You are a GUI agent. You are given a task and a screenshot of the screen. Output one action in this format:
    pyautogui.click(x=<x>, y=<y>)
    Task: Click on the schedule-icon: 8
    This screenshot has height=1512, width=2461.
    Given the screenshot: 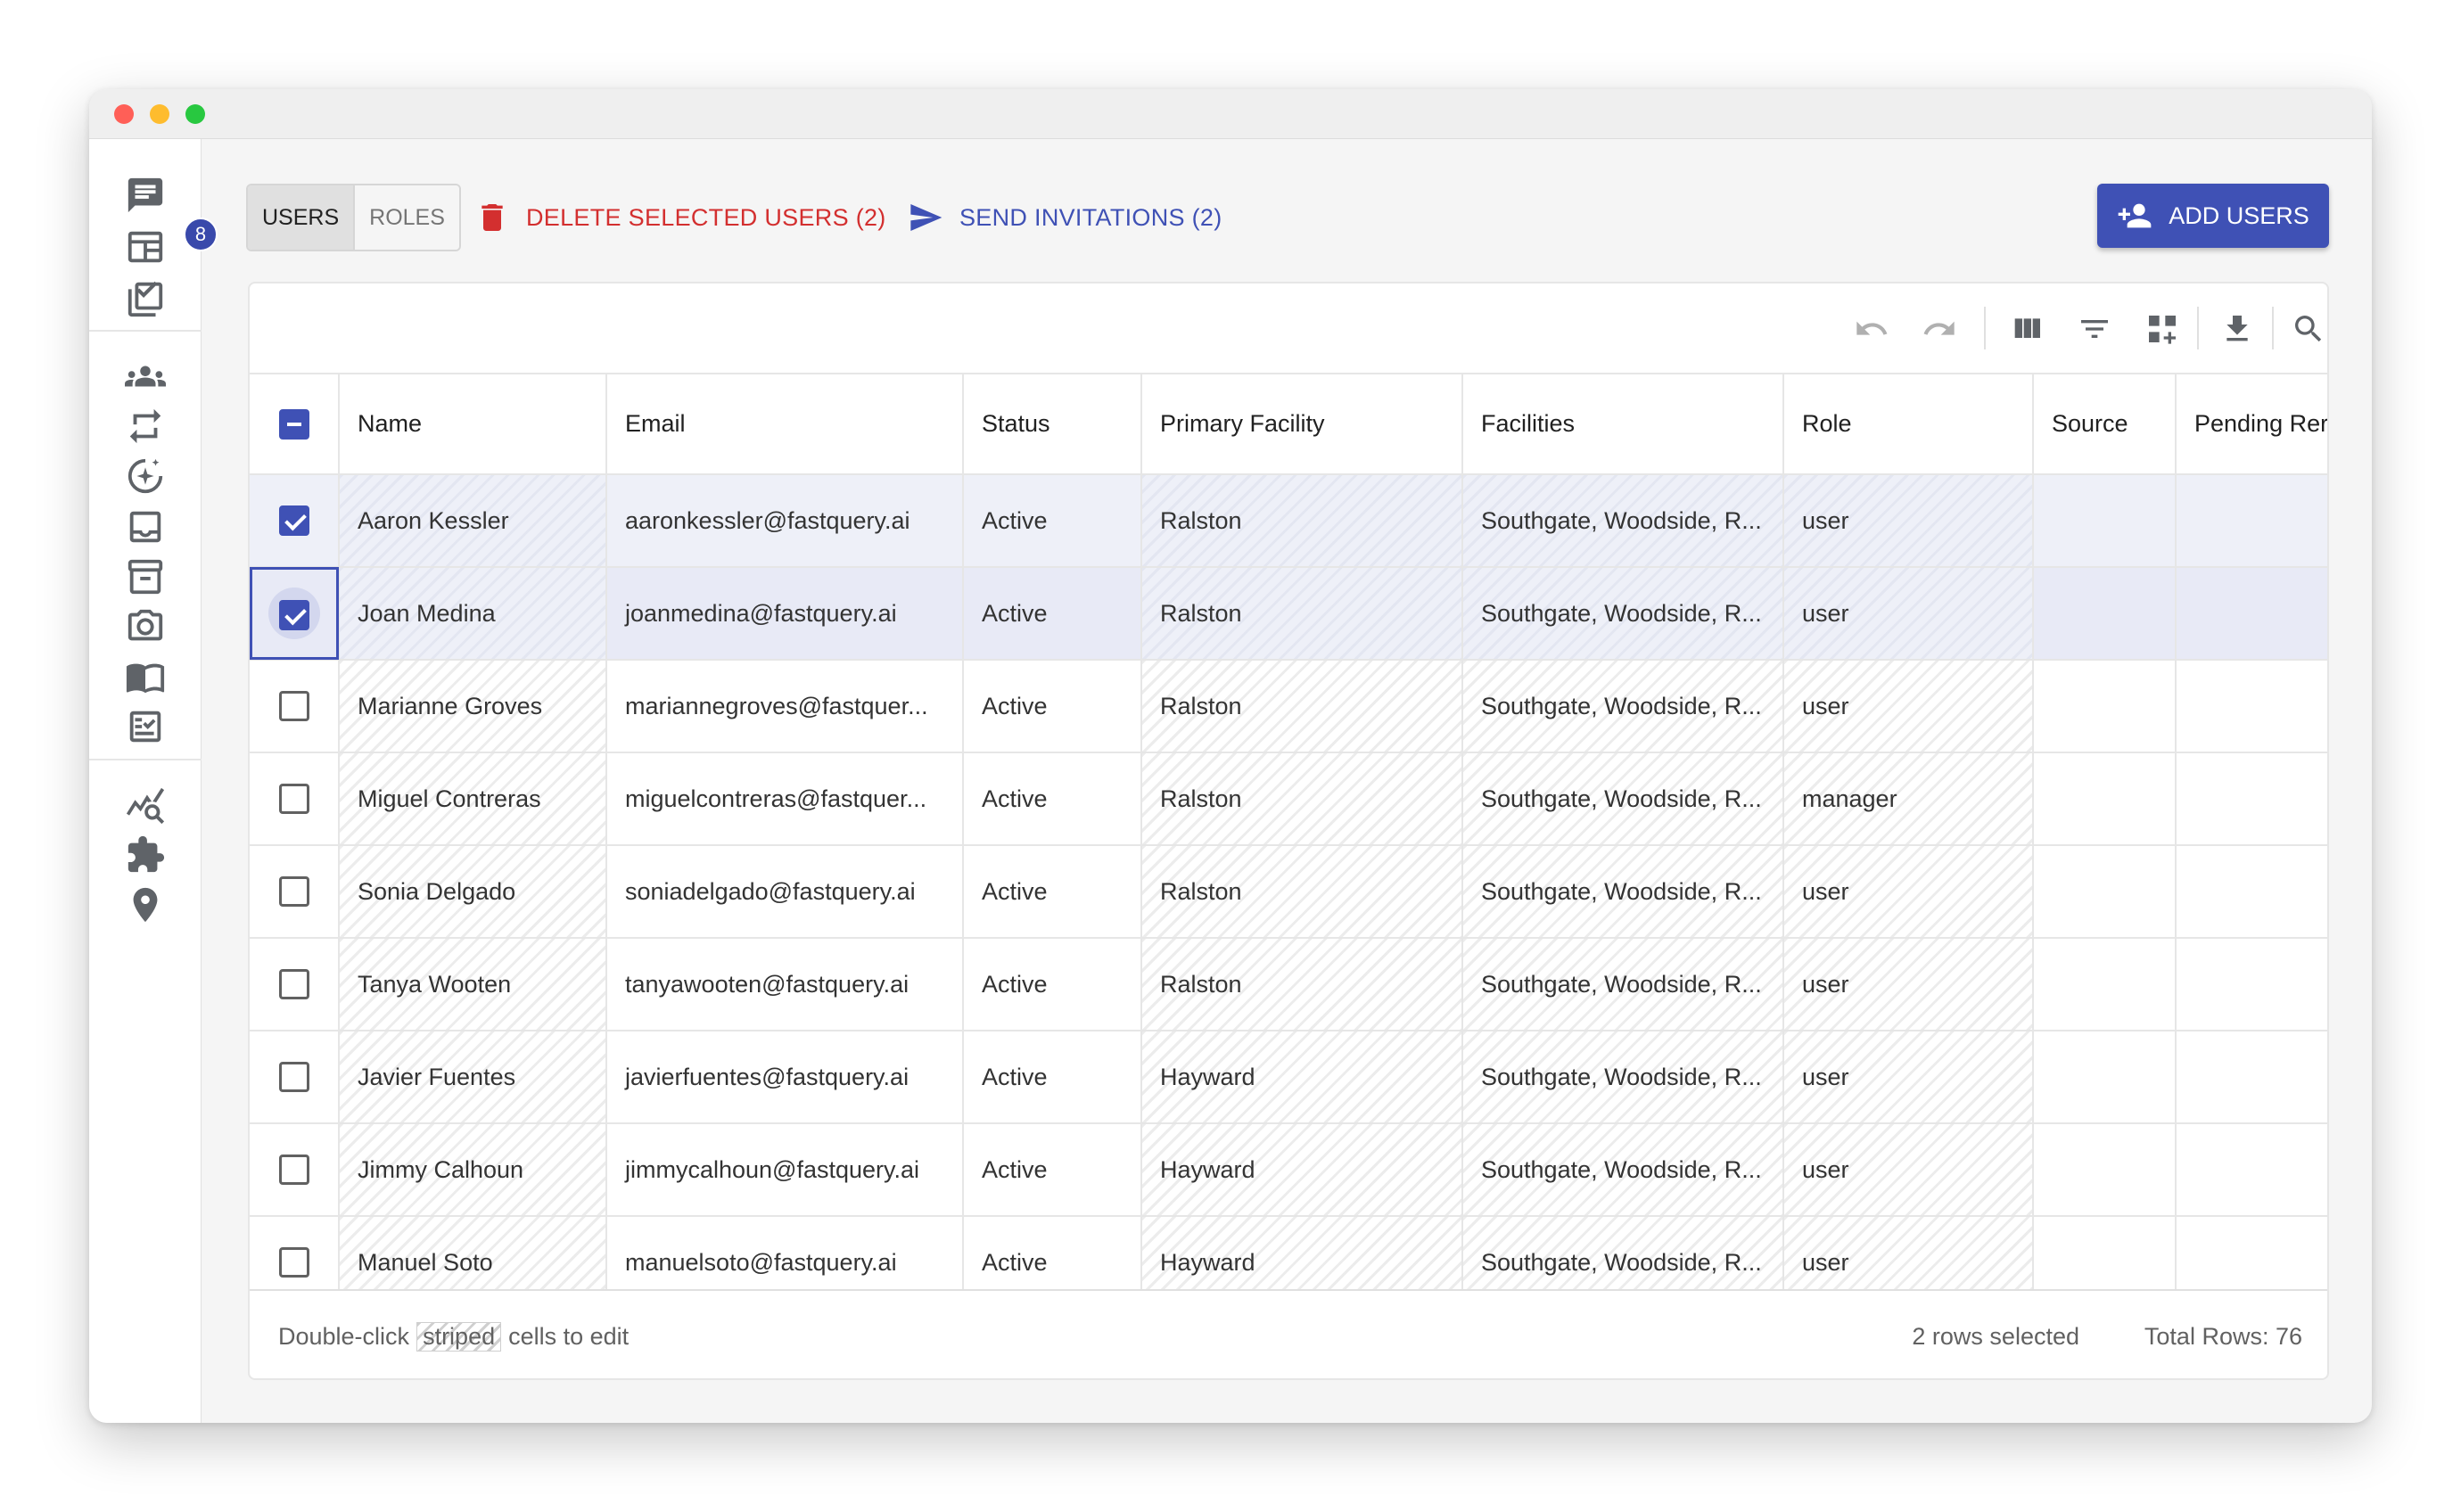 What is the action you would take?
    pyautogui.click(x=170, y=243)
    